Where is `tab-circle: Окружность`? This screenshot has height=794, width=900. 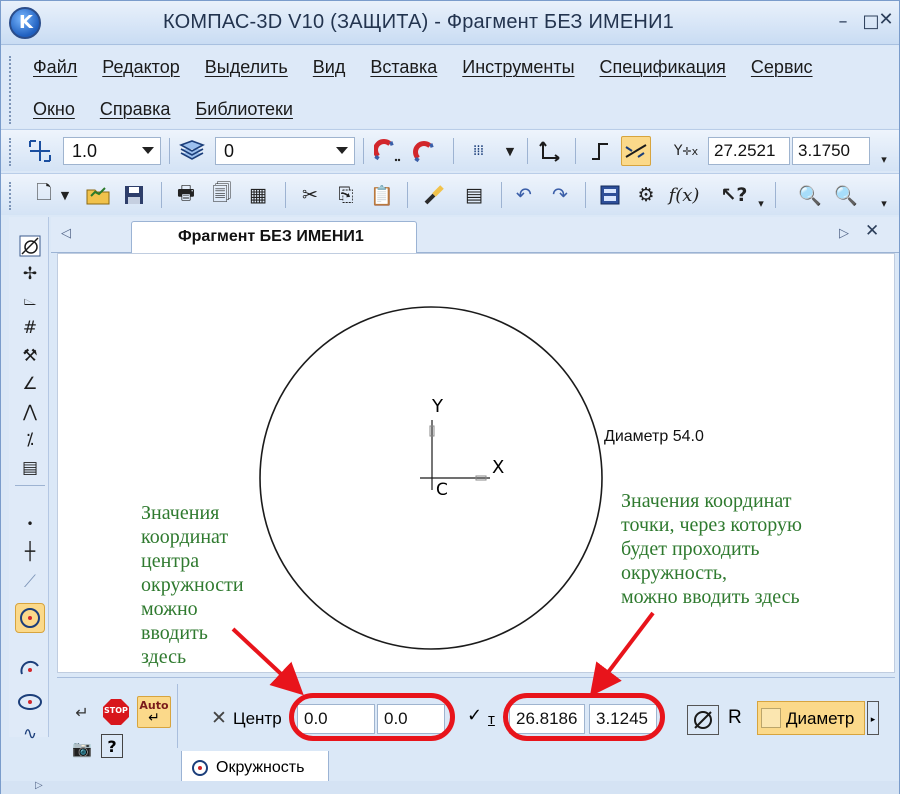
tab-circle: Окружность is located at coordinates (255, 768).